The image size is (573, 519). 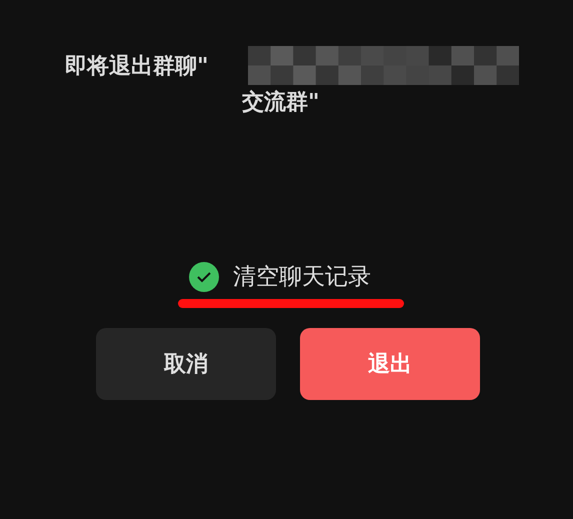 I want to click on dialog-title: 交流群", so click(x=281, y=102).